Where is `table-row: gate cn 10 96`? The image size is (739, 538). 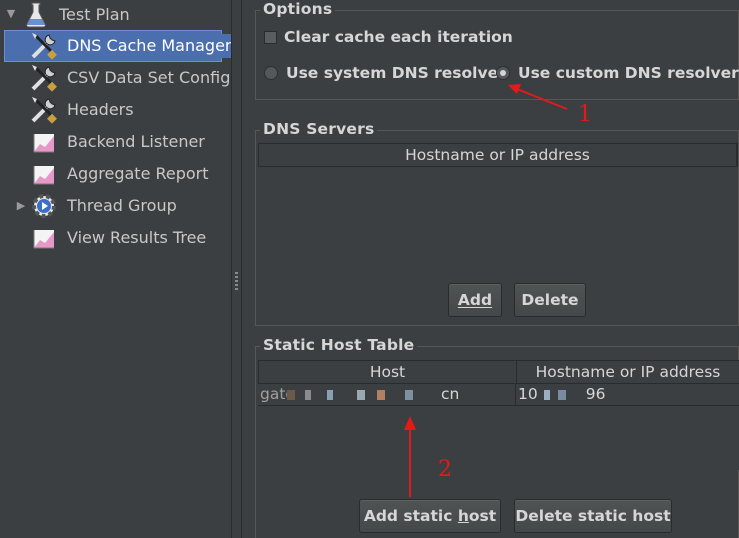
table-row: gate cn 10 96 is located at coordinates (498, 395).